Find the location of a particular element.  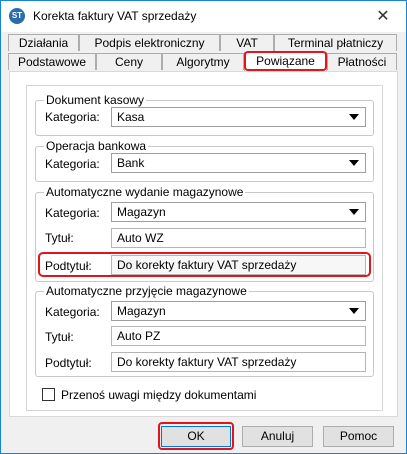

tab-dzialania: Działania is located at coordinates (43, 42).